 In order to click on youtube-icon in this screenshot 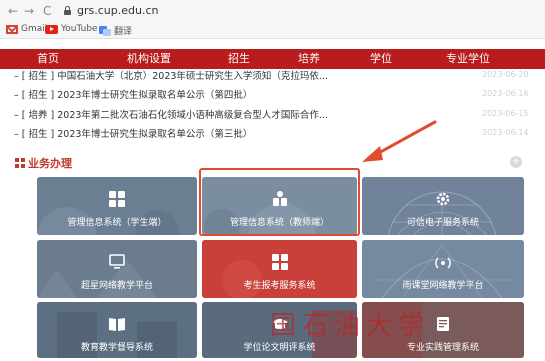, I will do `click(51, 29)`.